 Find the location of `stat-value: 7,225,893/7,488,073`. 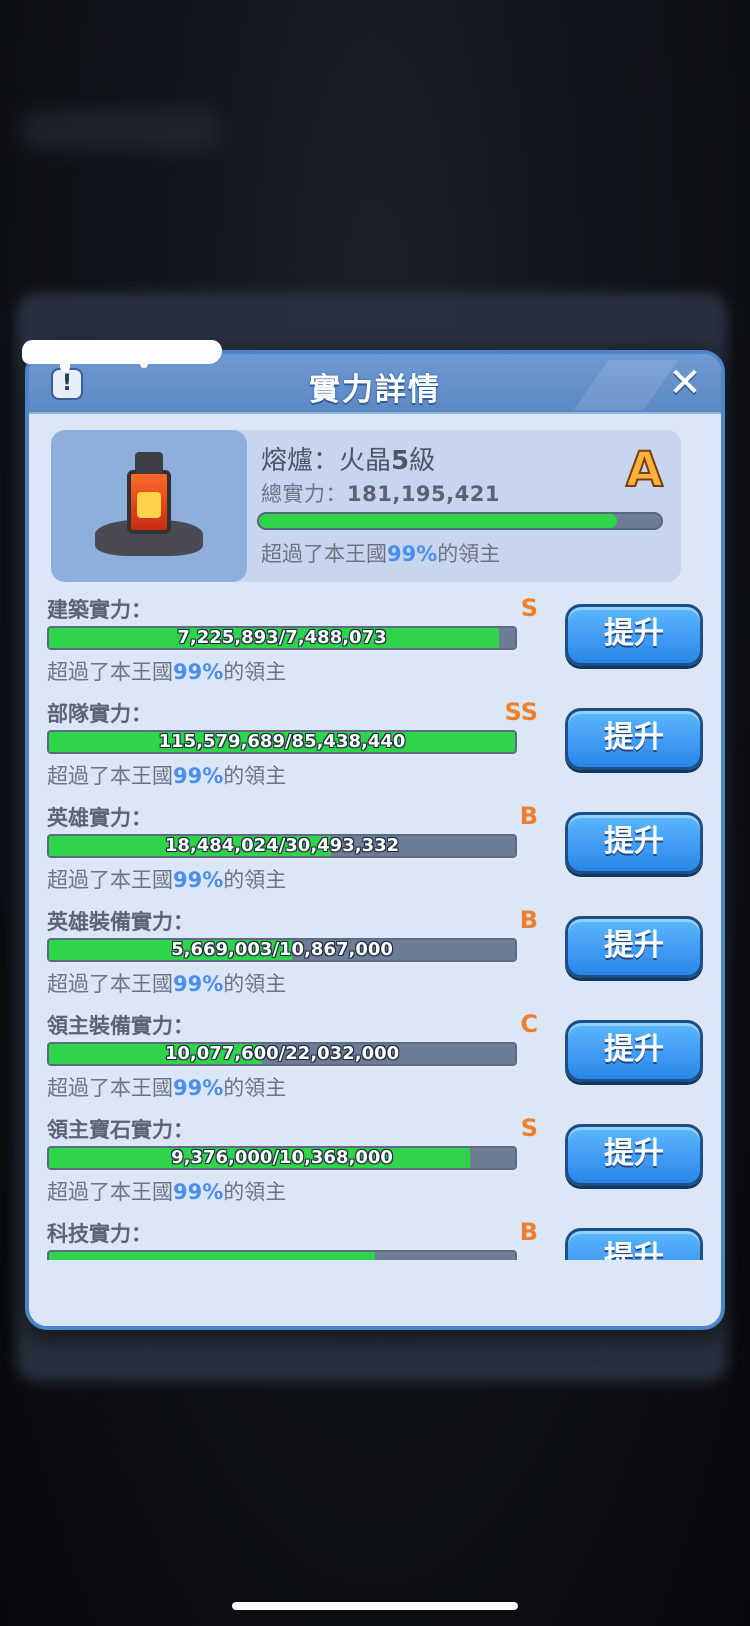

stat-value: 7,225,893/7,488,073 is located at coordinates (282, 637).